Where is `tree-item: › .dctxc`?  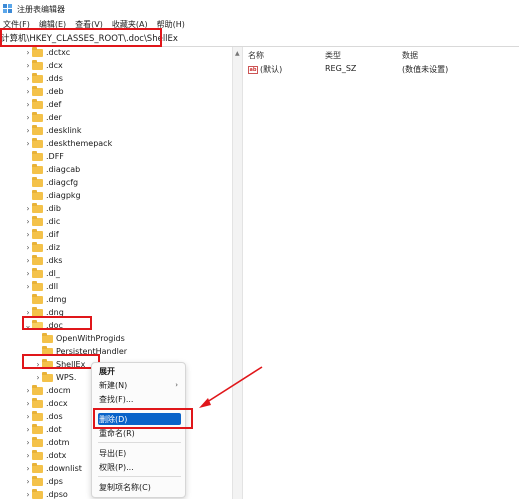
tree-item: › .dctxc is located at coordinates (47, 53).